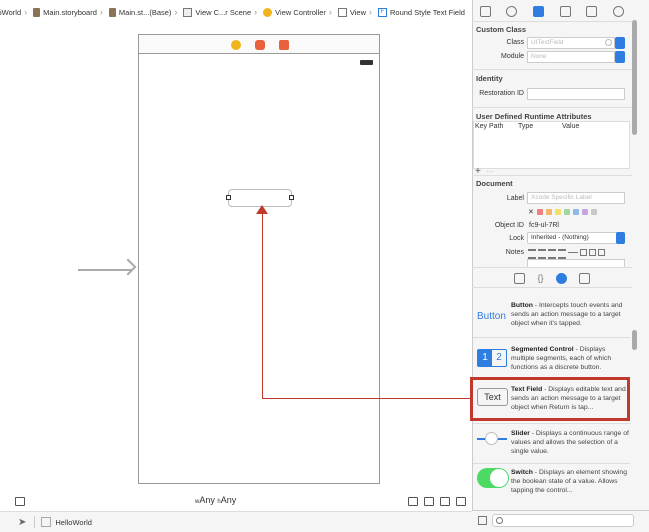 This screenshot has width=649, height=532. I want to click on pin-icon, so click(445, 501).